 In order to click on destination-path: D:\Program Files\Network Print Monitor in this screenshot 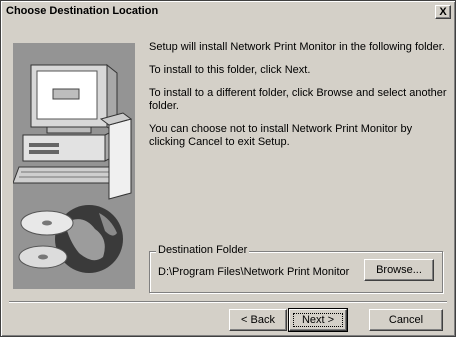, I will do `click(254, 272)`.